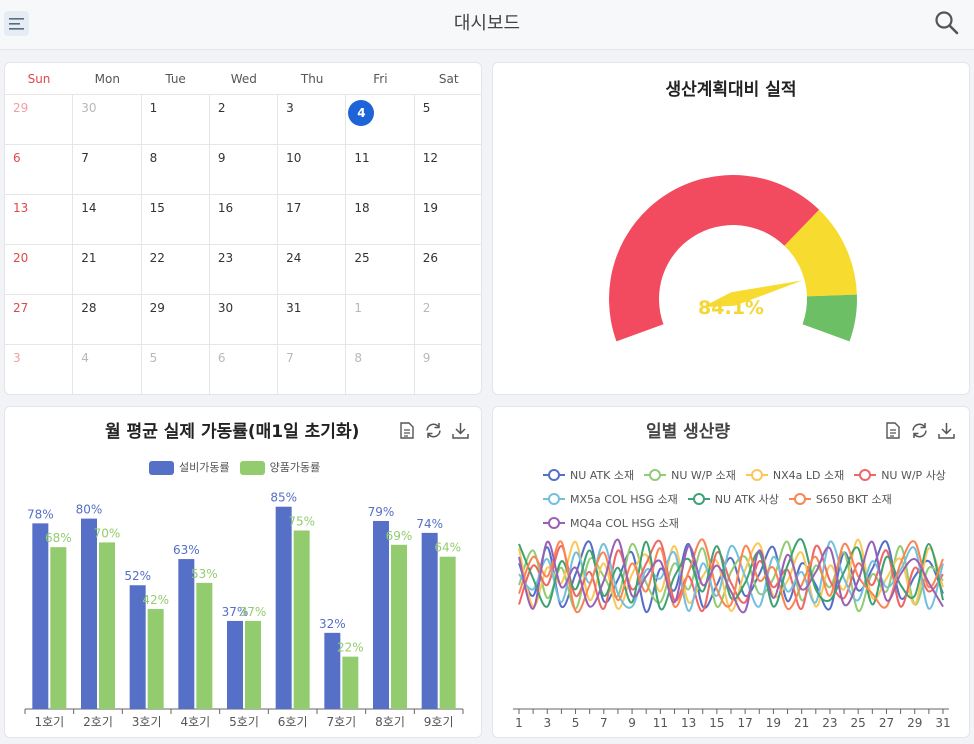 This screenshot has height=744, width=974. Describe the element at coordinates (175, 270) in the screenshot. I see `calendar-day: 22` at that location.